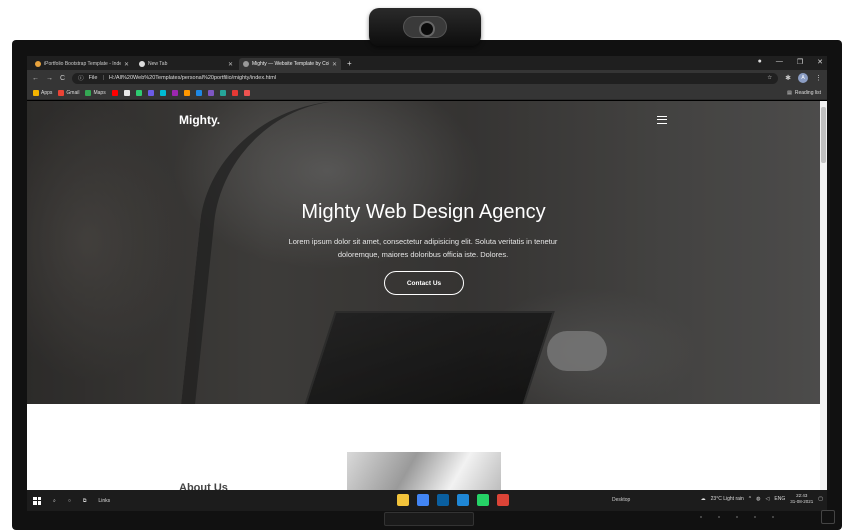 The height and width of the screenshot is (532, 852). I want to click on tab-mighty: Mighty — Website Template by Col ✕, so click(290, 64).